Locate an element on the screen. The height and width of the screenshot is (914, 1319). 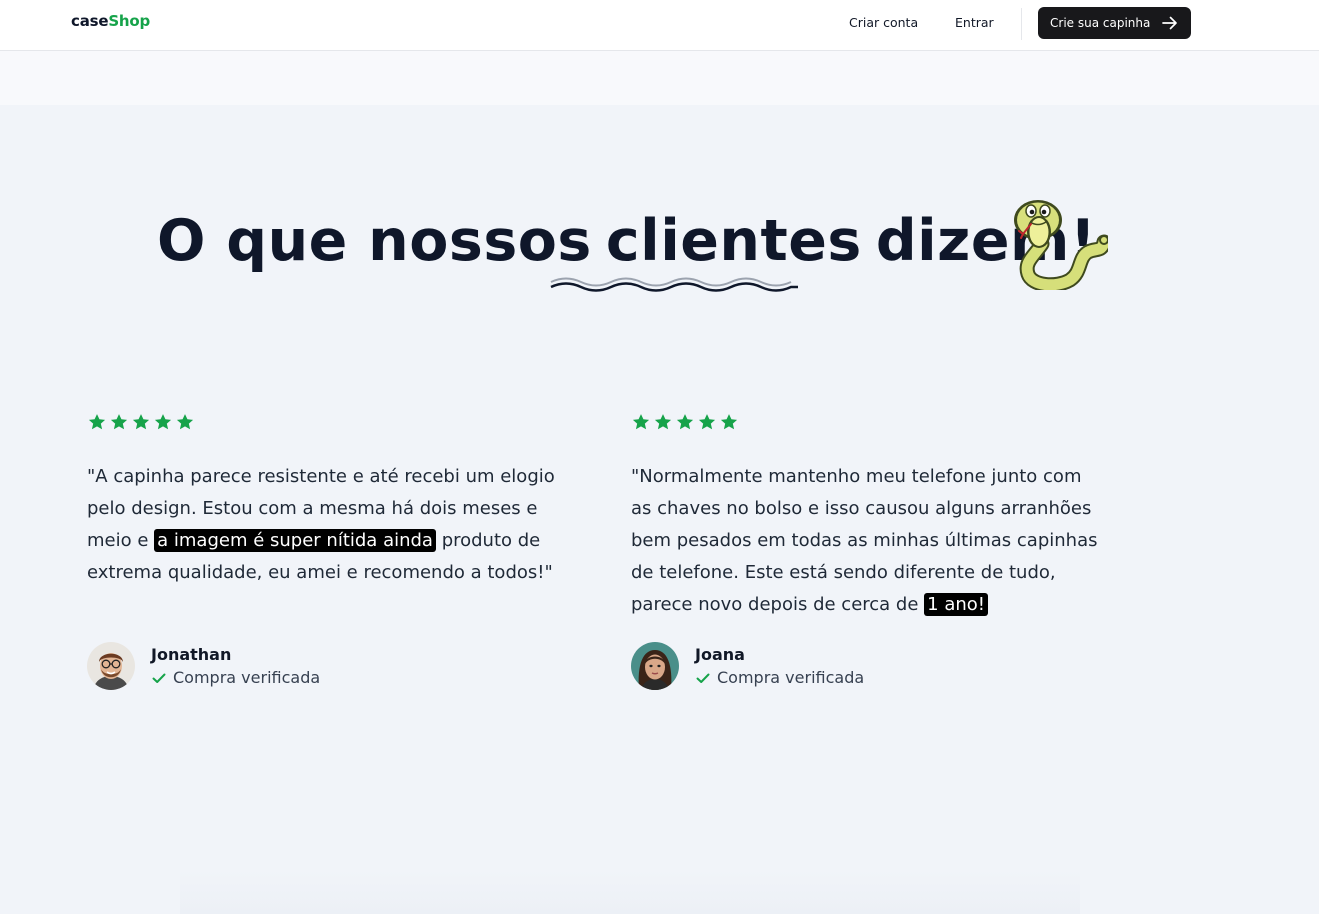
login-link: Entrar is located at coordinates (974, 22).